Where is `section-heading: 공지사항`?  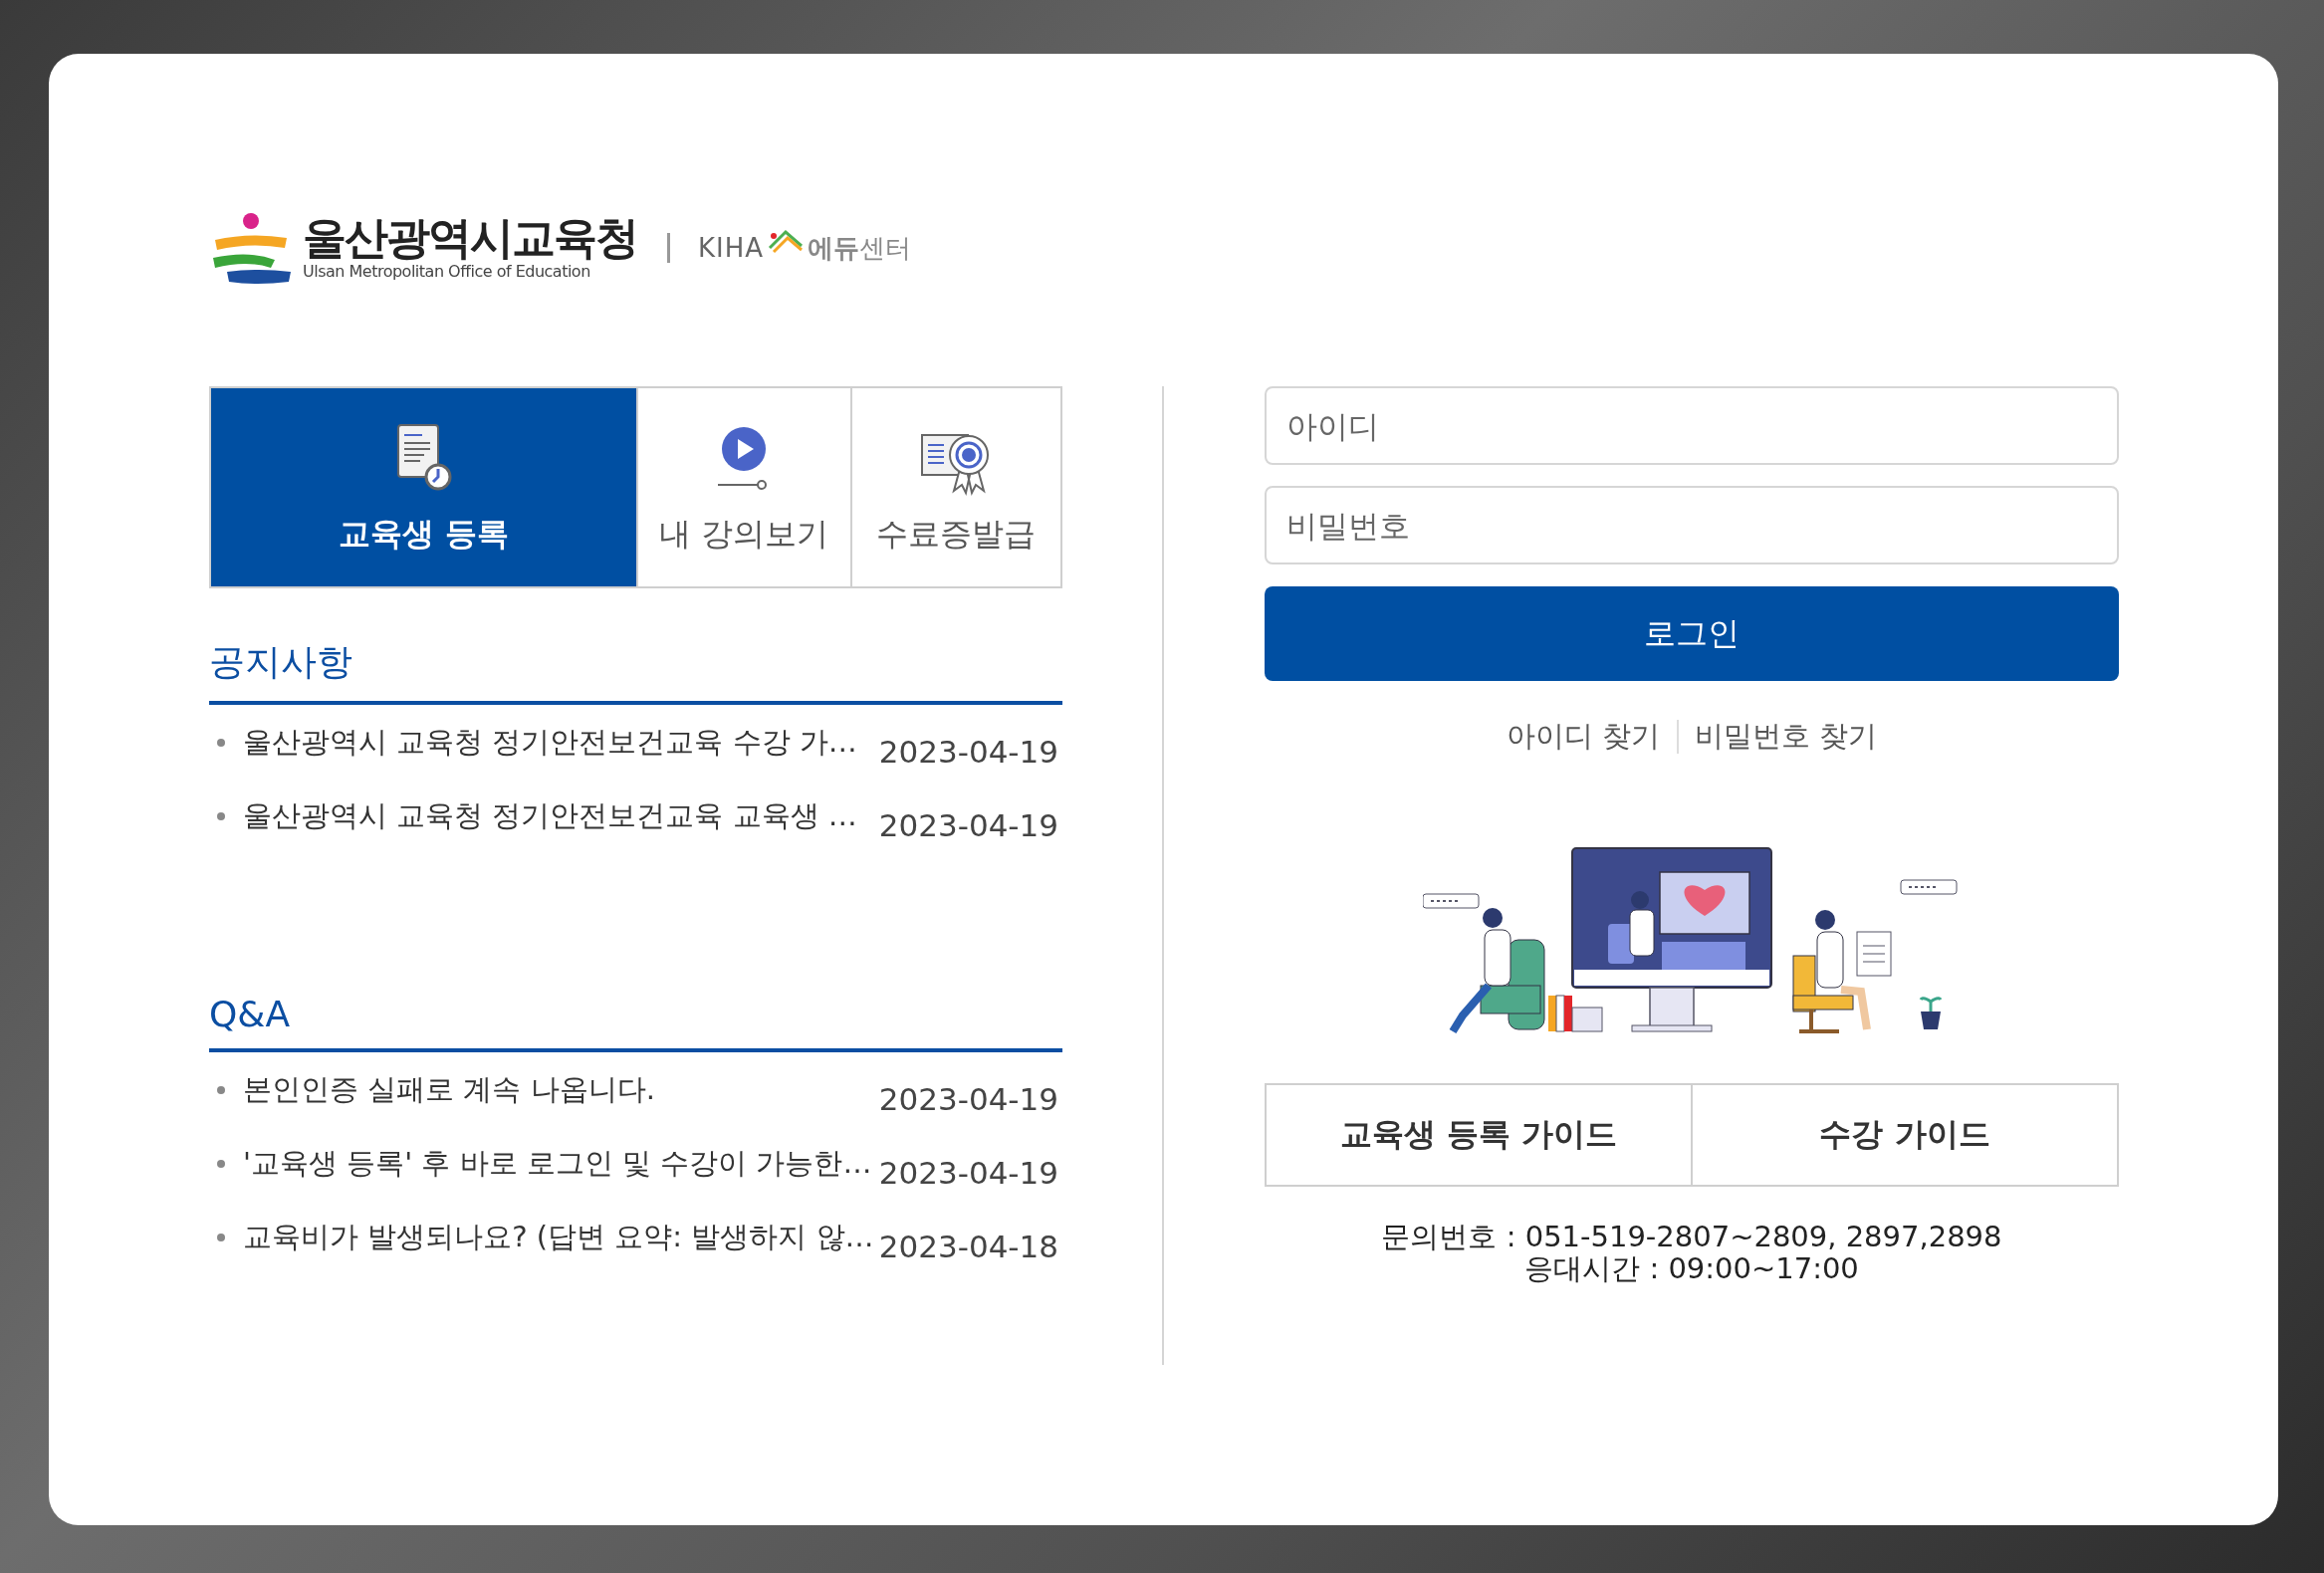
section-heading: 공지사항 is located at coordinates (635, 671).